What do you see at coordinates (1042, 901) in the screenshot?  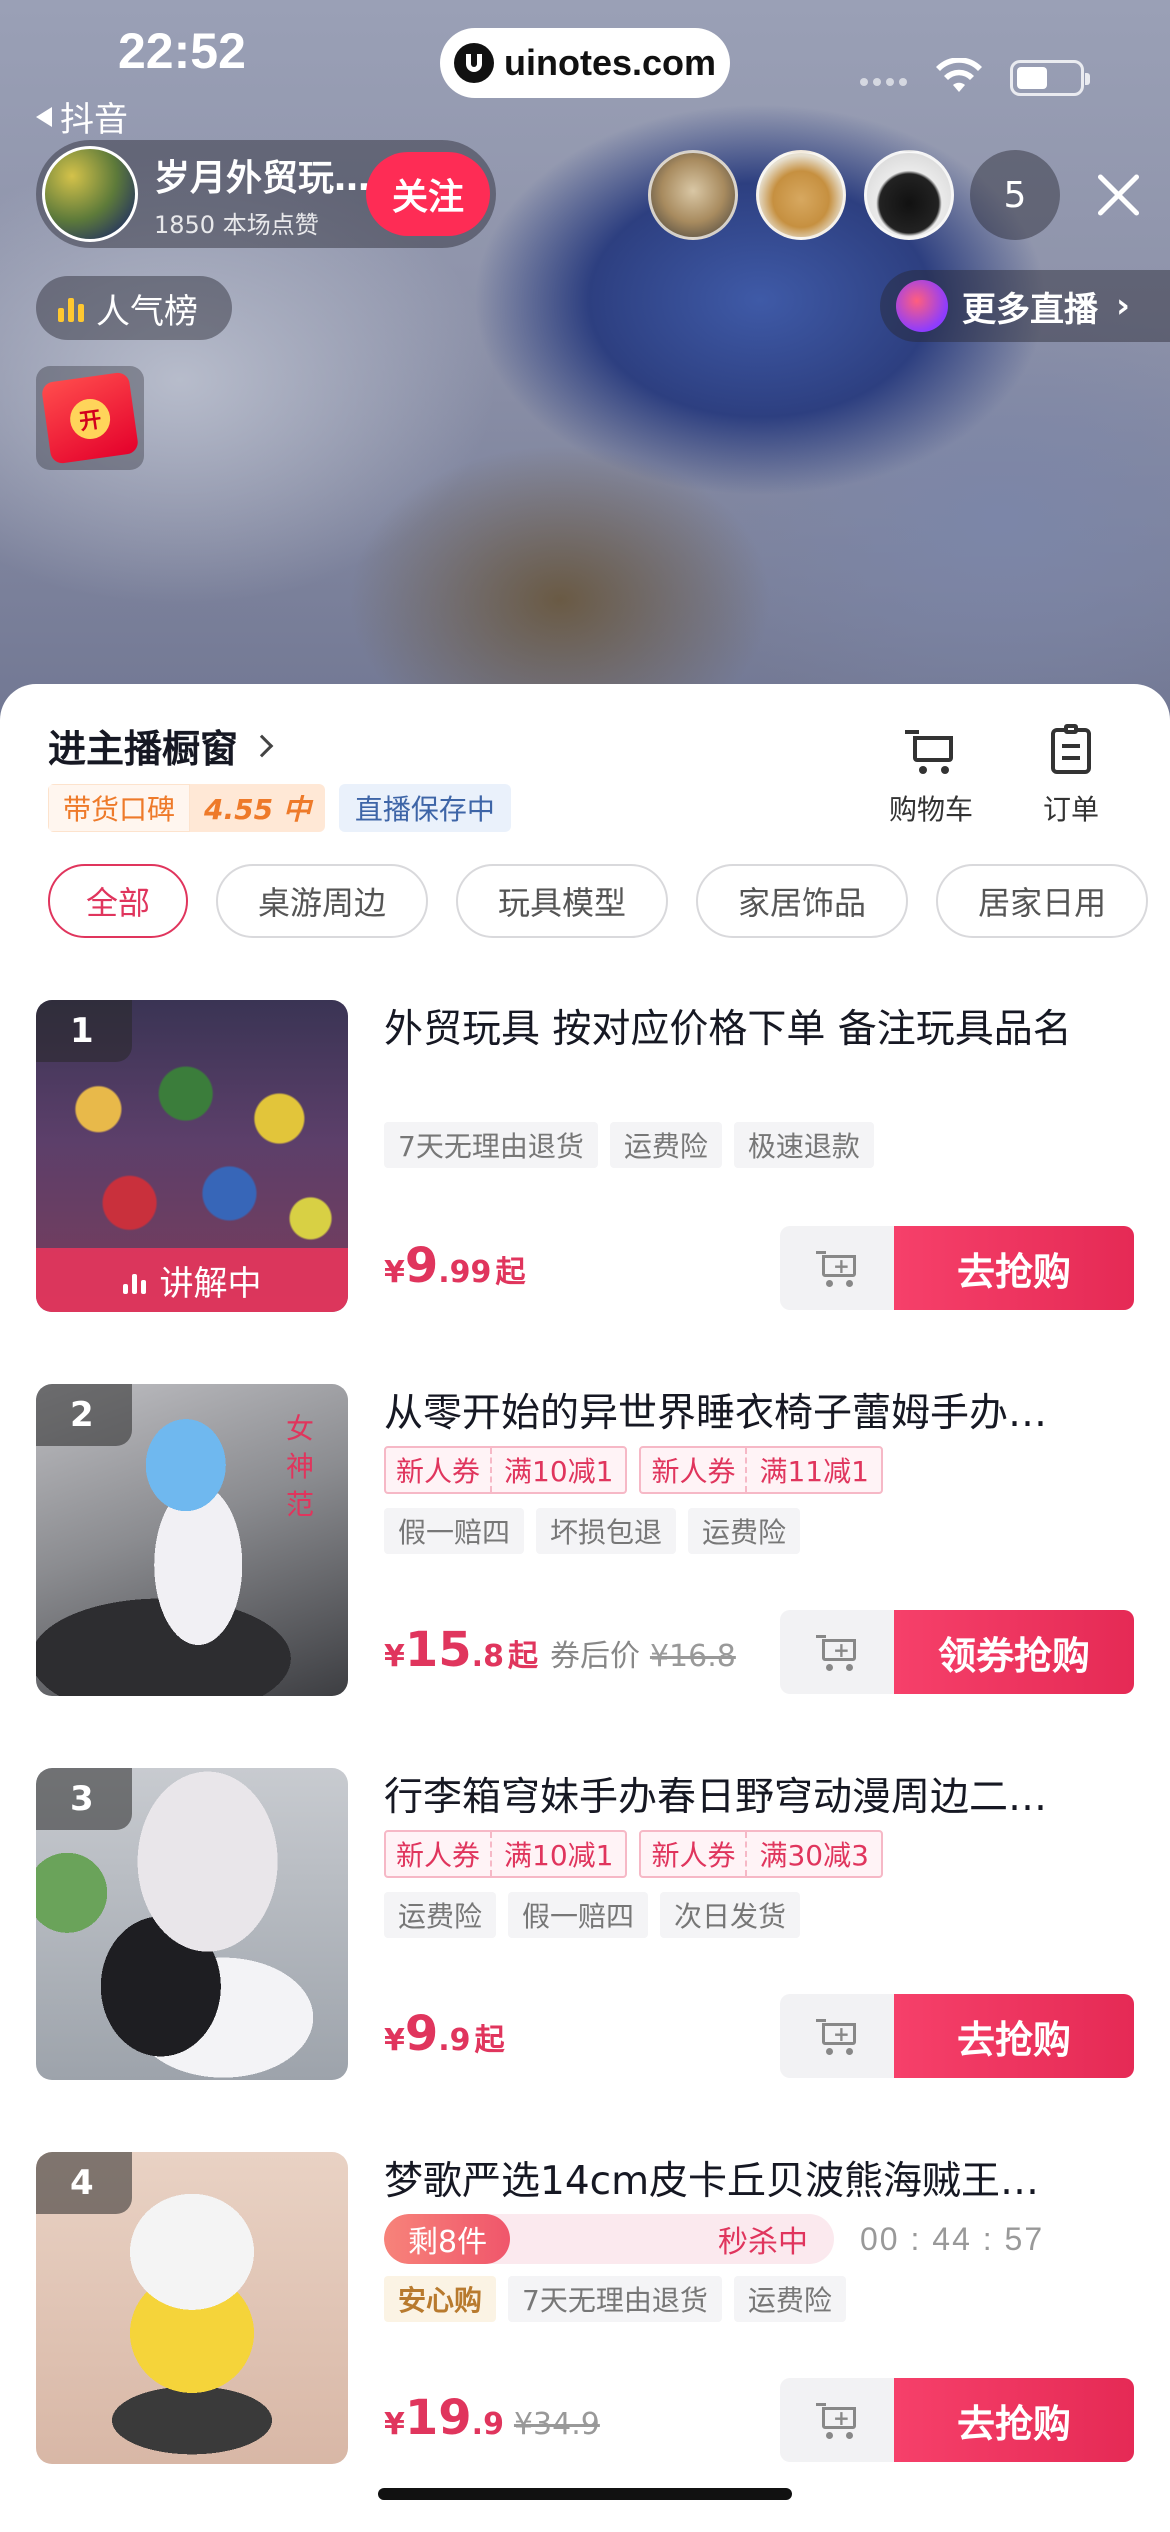 I see `category-tab: 居家日用` at bounding box center [1042, 901].